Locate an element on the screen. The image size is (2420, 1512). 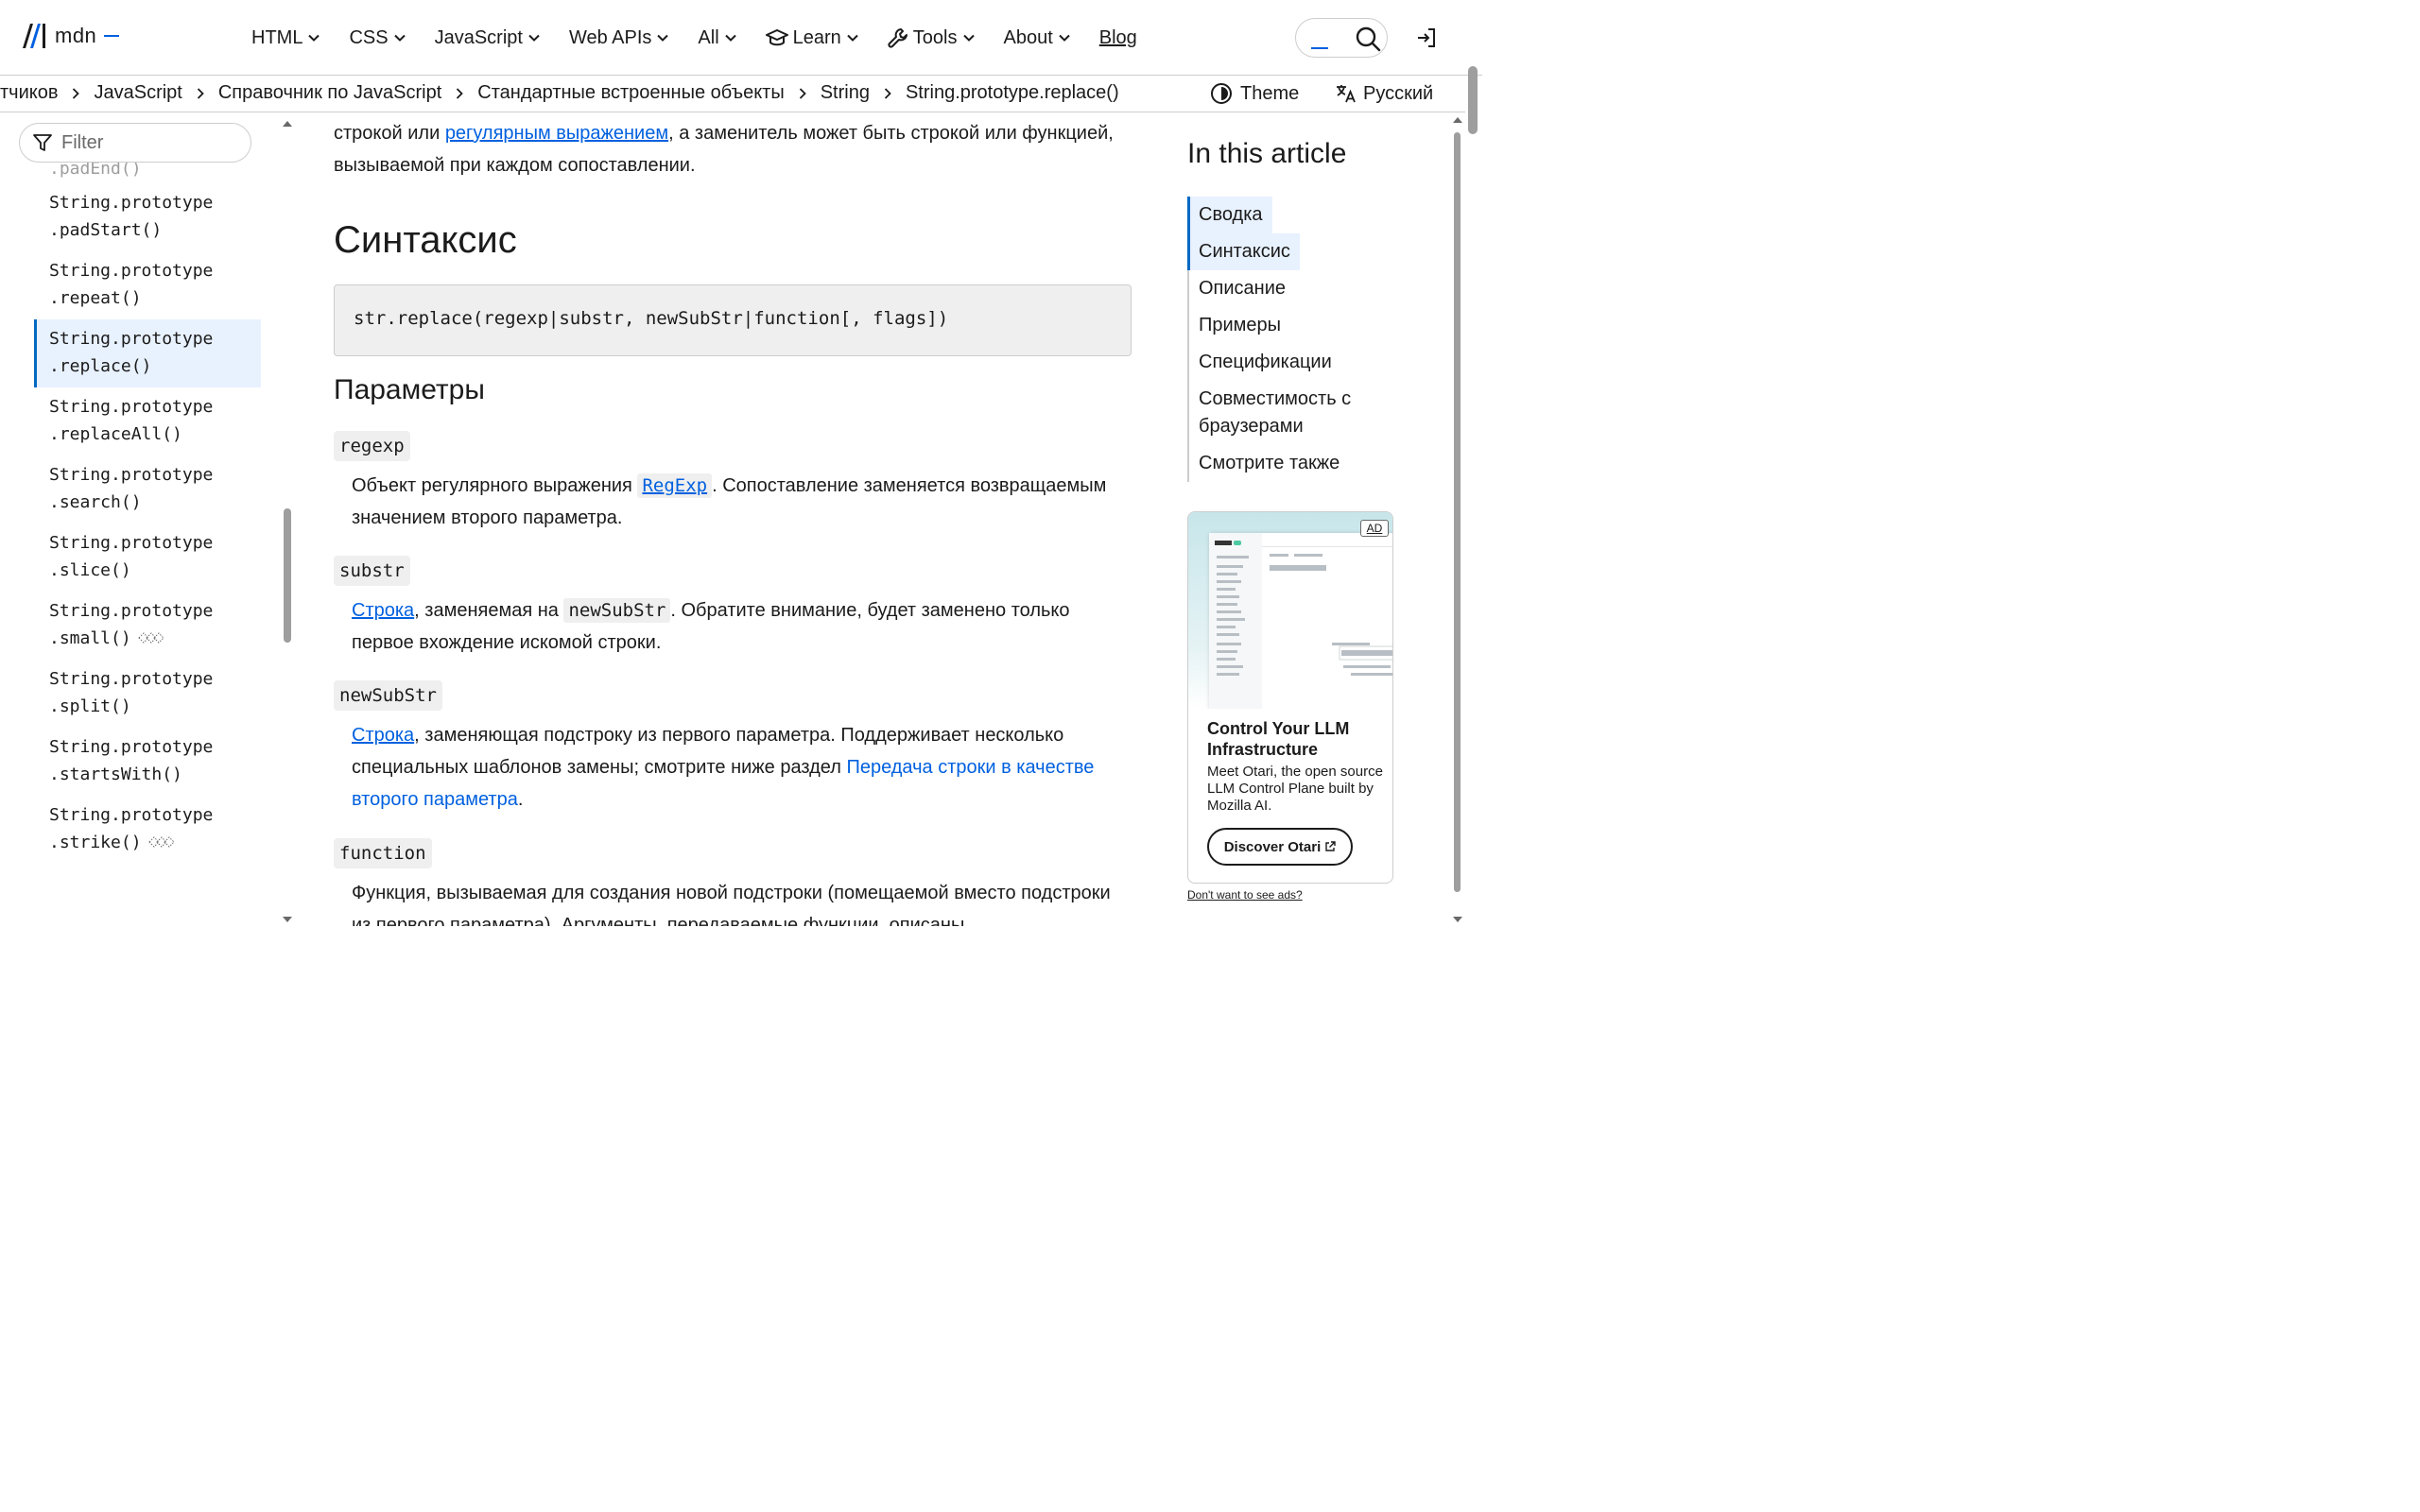
param-substr-term: substr is located at coordinates (372, 571).